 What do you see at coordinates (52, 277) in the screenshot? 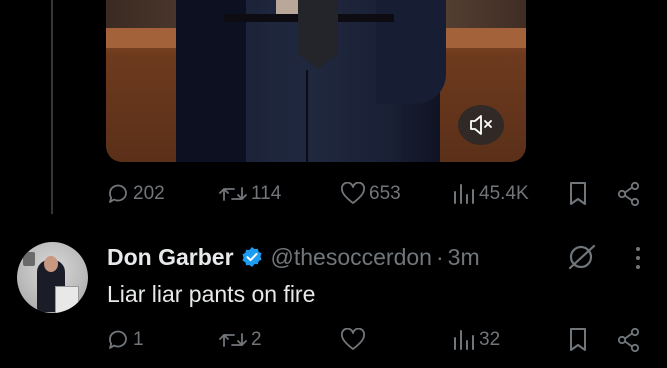
I see `avatar` at bounding box center [52, 277].